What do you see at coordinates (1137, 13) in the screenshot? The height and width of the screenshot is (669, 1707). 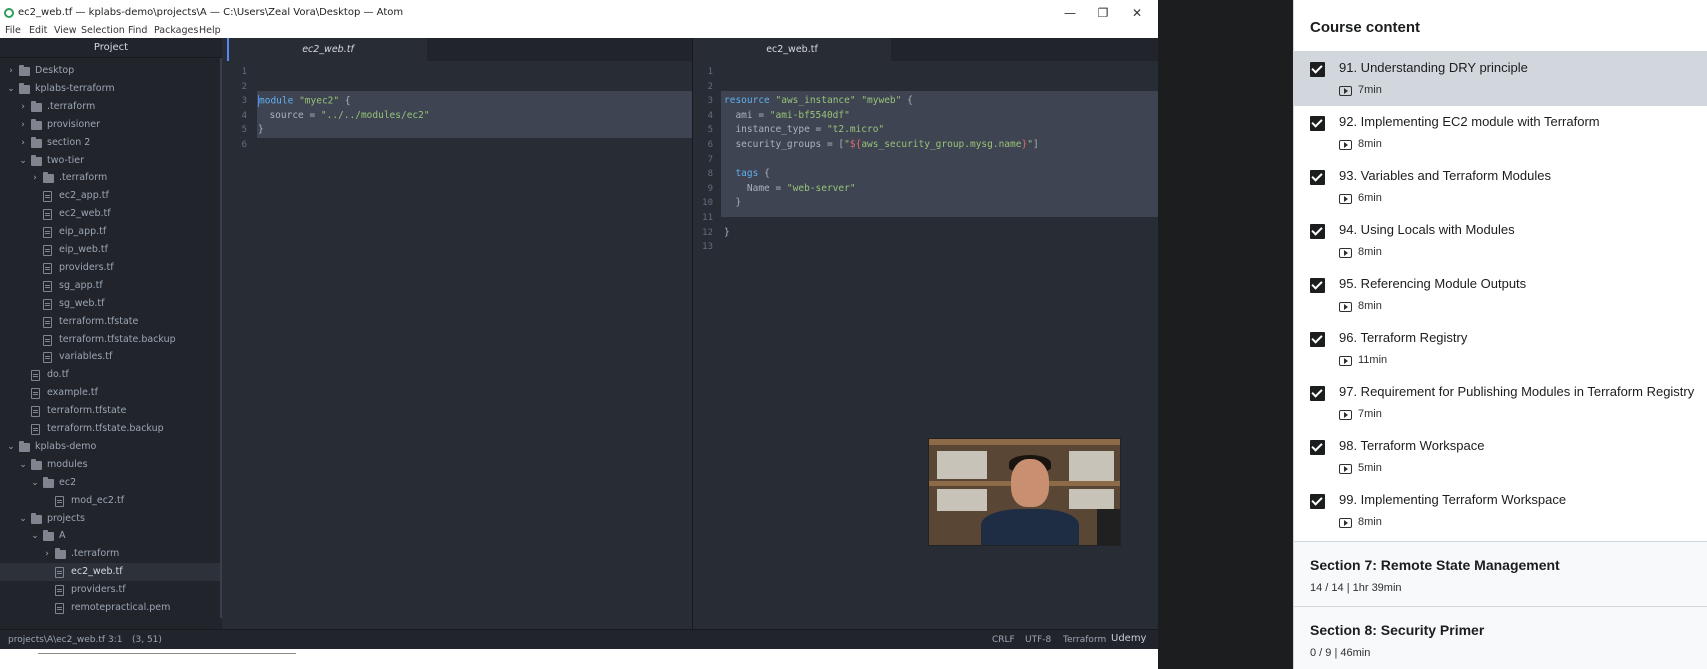 I see `close-button: ✕` at bounding box center [1137, 13].